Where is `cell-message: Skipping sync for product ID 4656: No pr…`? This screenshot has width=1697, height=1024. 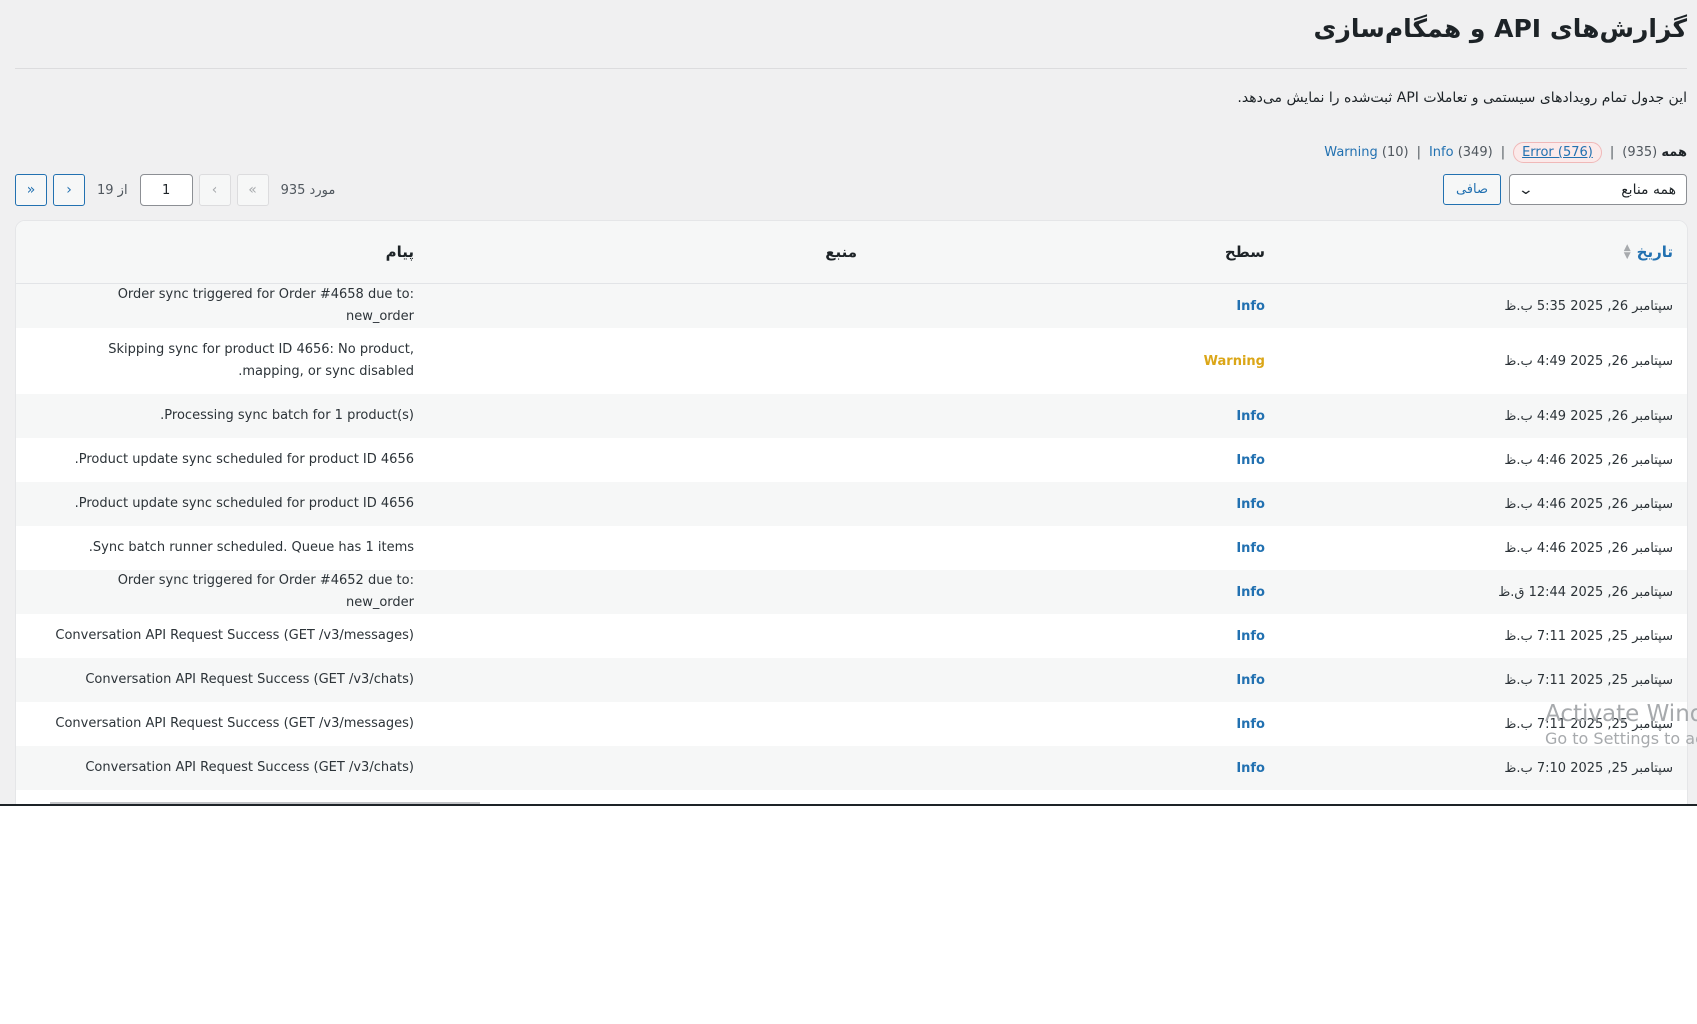
cell-message: Skipping sync for product ID 4656: No pr… is located at coordinates (261, 360).